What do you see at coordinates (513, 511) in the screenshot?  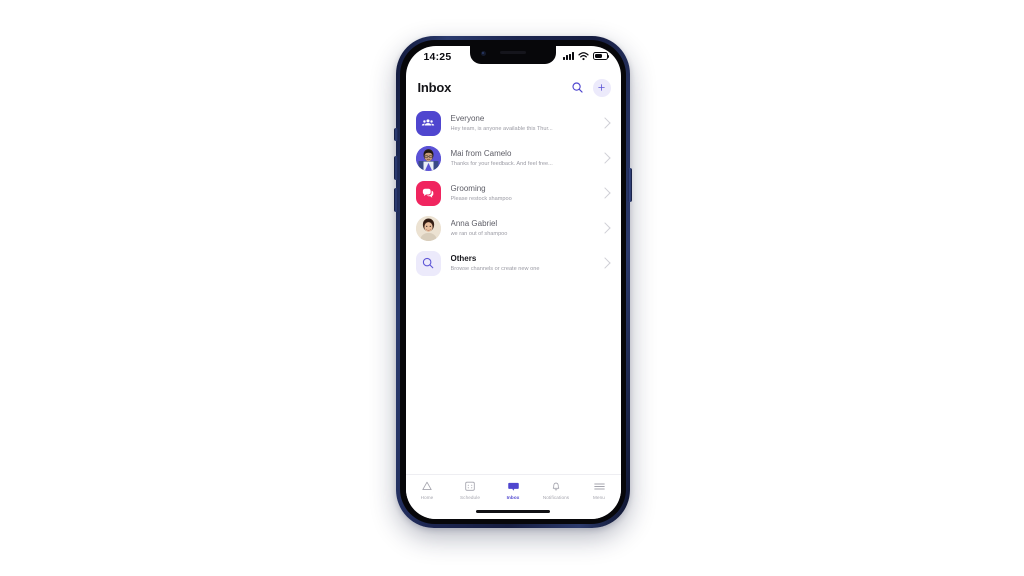 I see `home-indicator` at bounding box center [513, 511].